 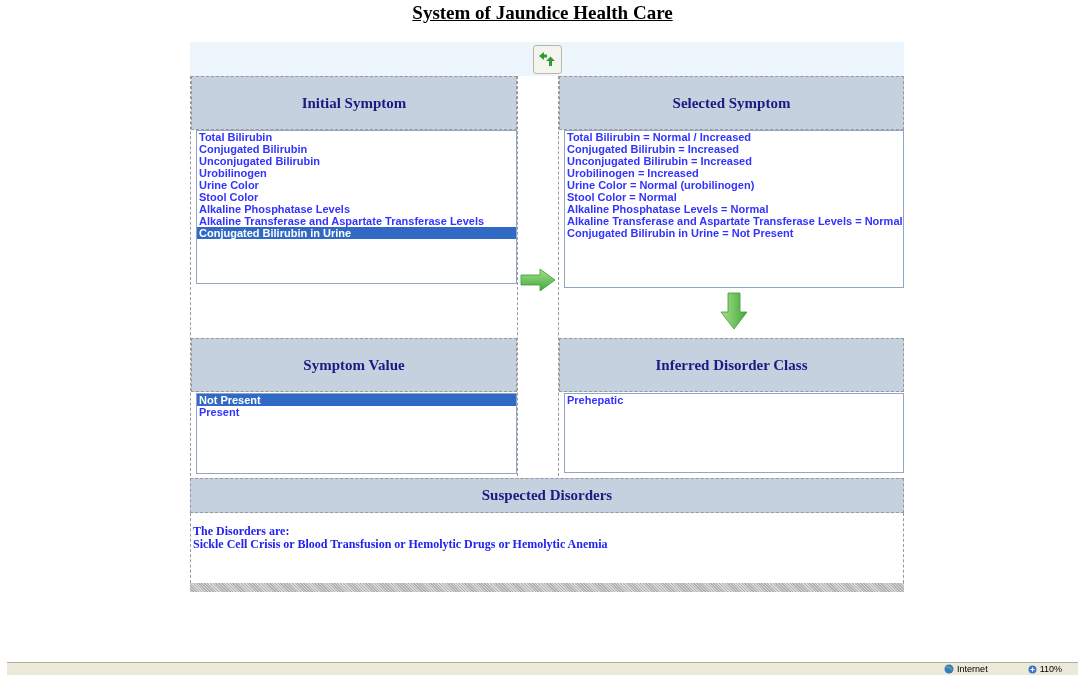 What do you see at coordinates (356, 197) in the screenshot?
I see `list-item: Stool Color` at bounding box center [356, 197].